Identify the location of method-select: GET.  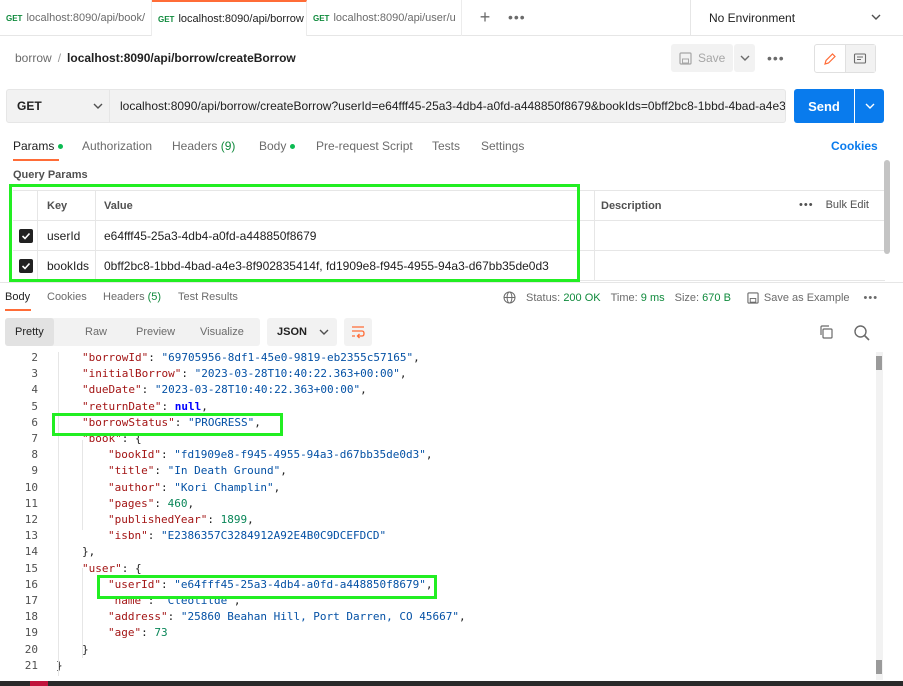
(58, 106).